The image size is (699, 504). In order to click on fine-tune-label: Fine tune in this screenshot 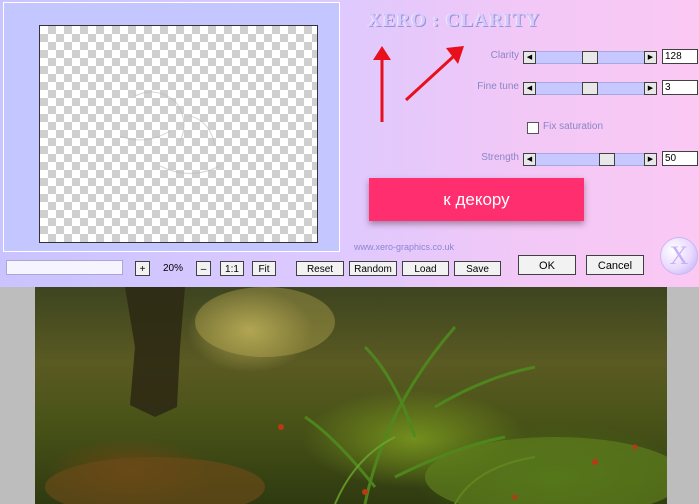, I will do `click(498, 86)`.